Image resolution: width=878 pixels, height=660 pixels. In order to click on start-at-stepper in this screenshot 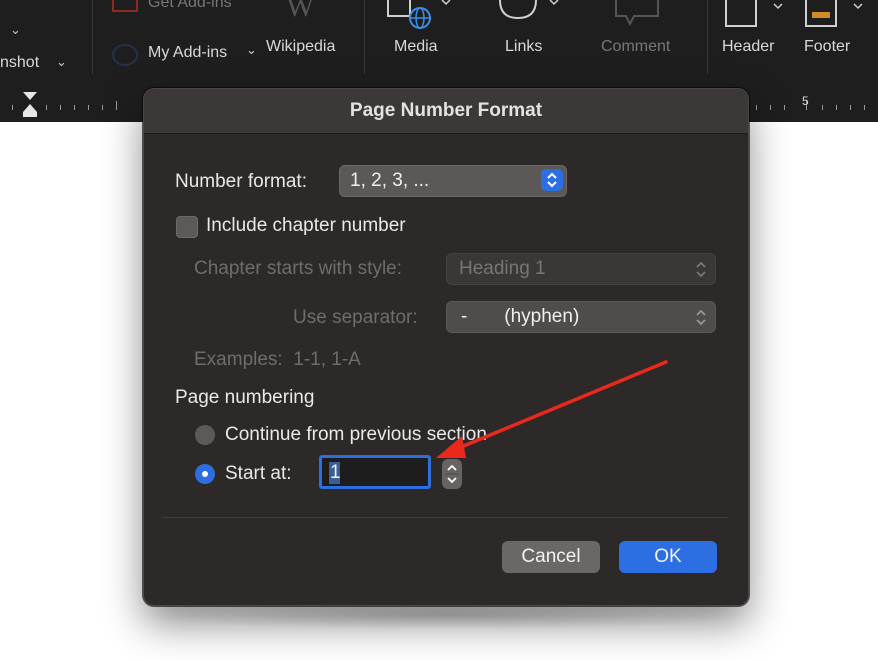, I will do `click(452, 474)`.